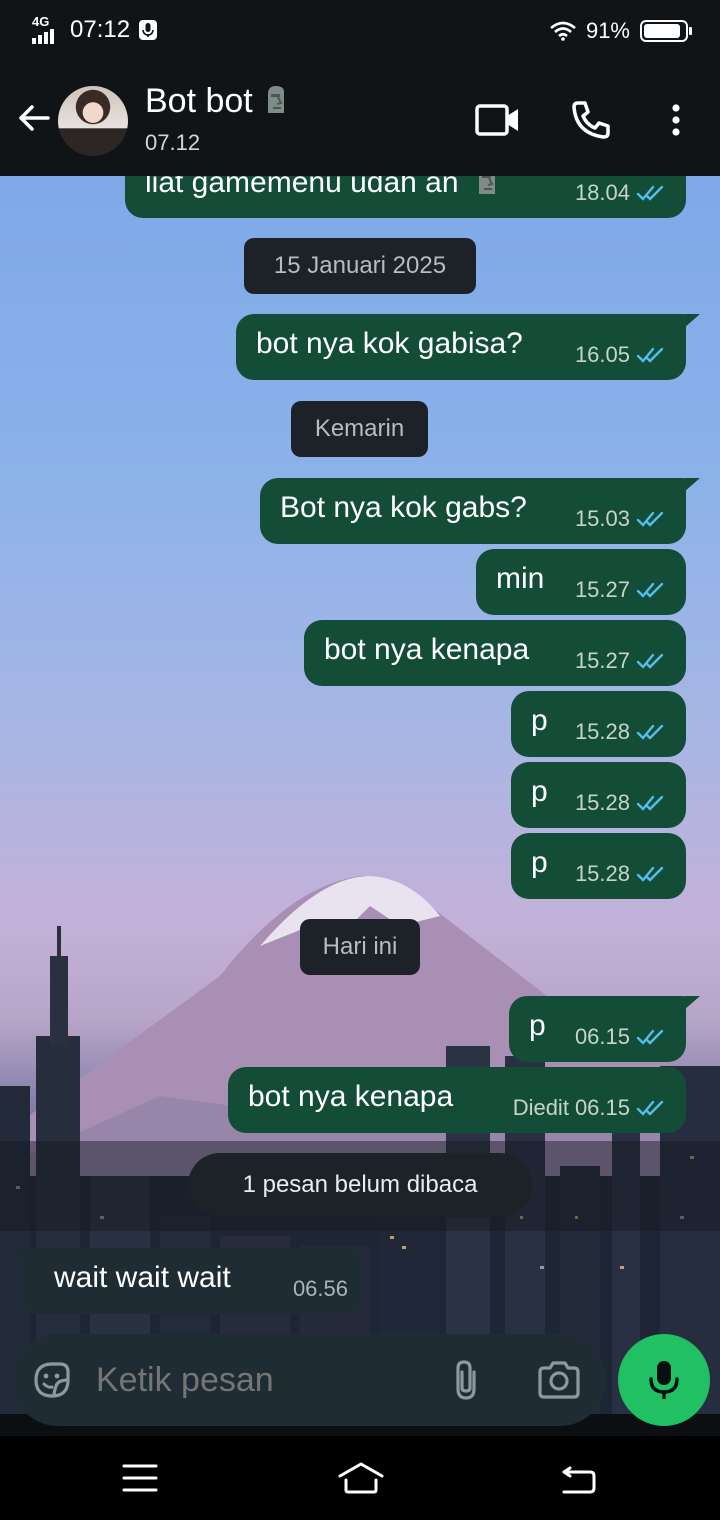 This screenshot has height=1520, width=720. I want to click on system-nav-bar, so click(360, 1478).